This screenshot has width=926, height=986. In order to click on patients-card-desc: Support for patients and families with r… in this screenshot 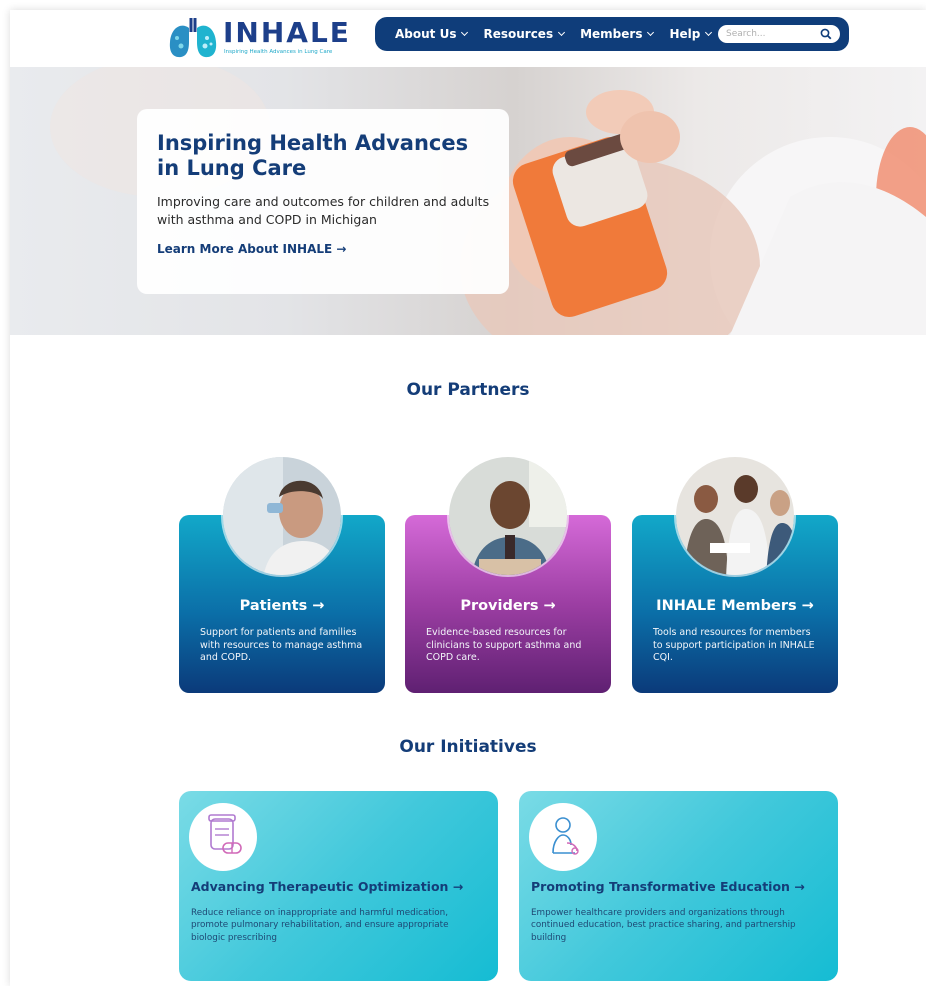, I will do `click(281, 645)`.